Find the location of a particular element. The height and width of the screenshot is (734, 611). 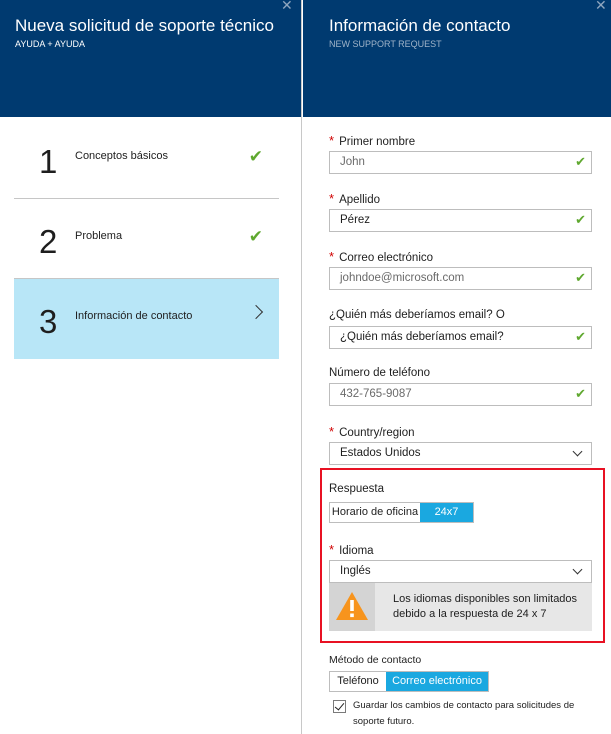

first-name-label: * Primer nombre is located at coordinates (372, 140).